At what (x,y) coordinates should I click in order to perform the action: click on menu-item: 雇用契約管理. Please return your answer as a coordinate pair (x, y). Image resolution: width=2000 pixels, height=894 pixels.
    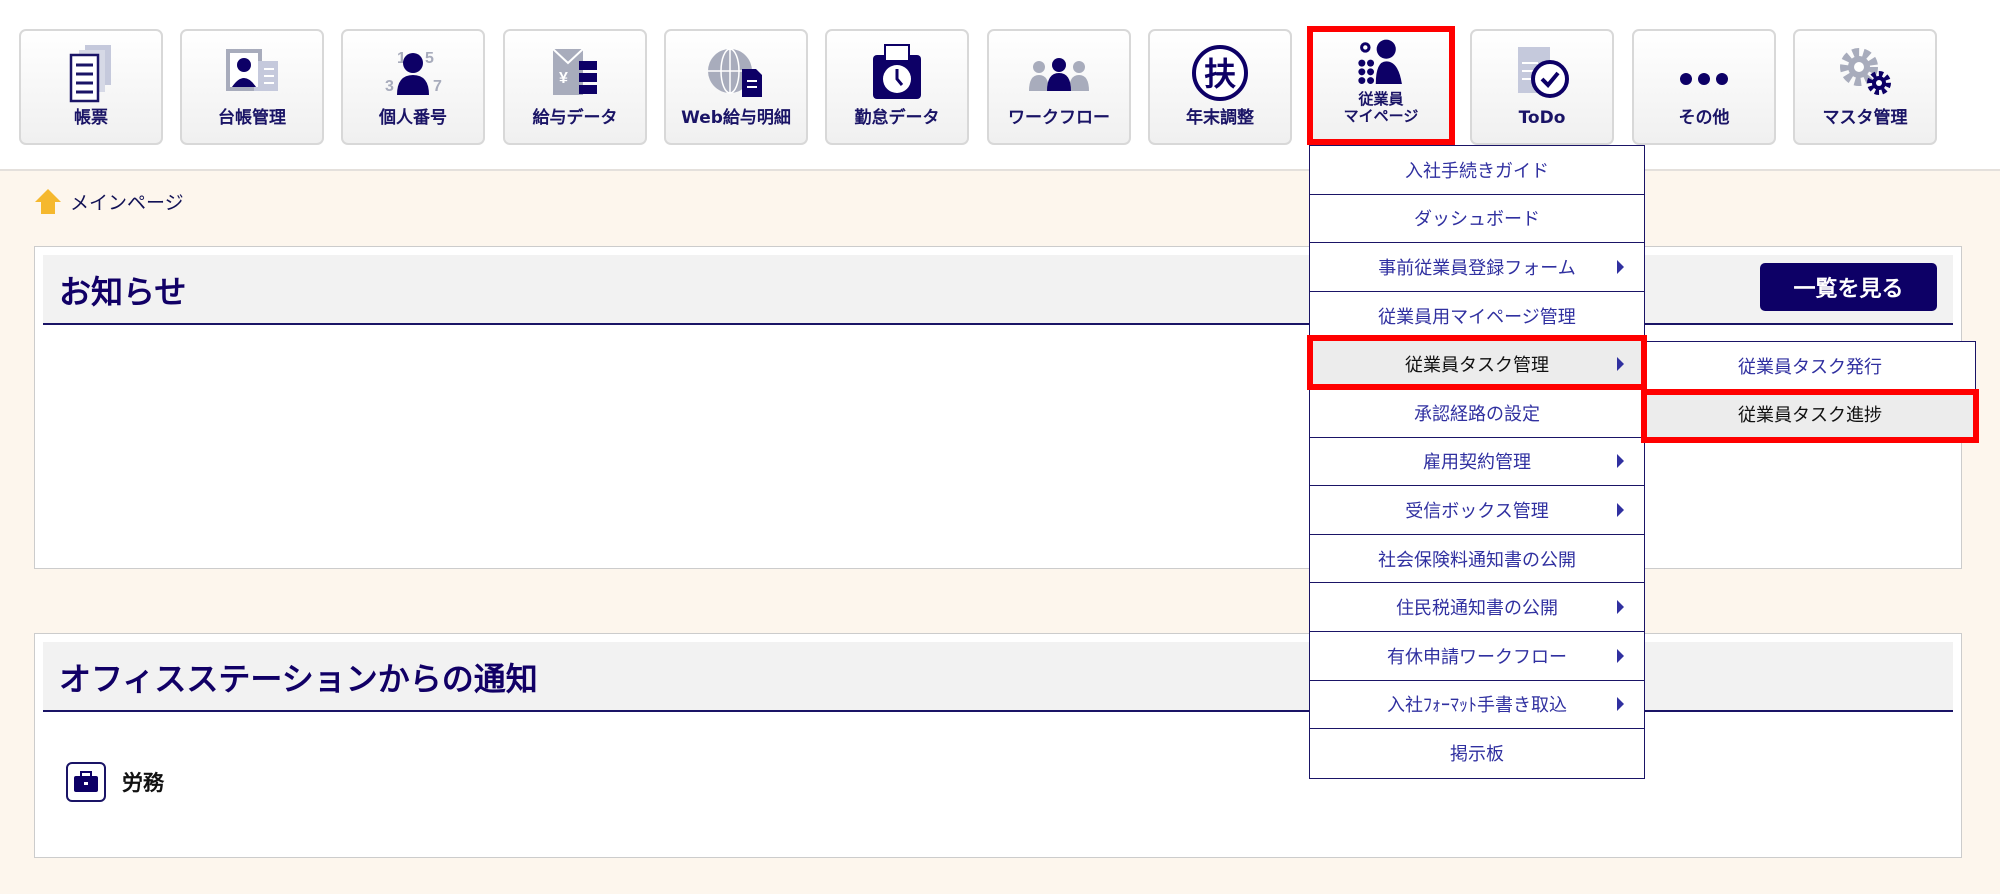
    Looking at the image, I should click on (1477, 462).